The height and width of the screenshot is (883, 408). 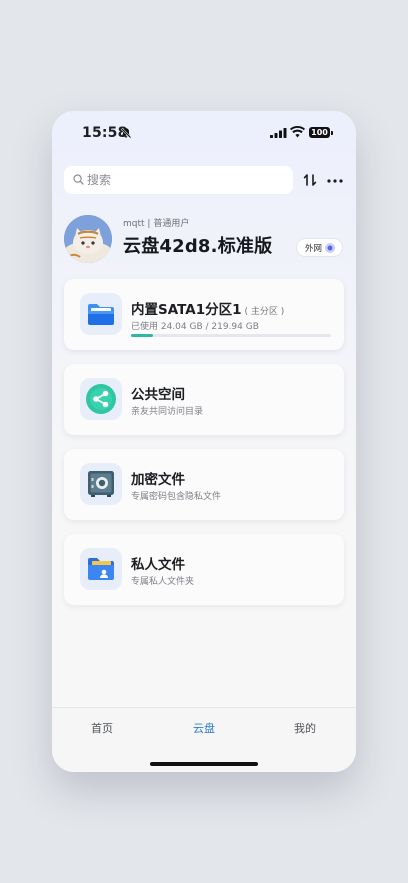 What do you see at coordinates (278, 133) in the screenshot?
I see `signal-icon` at bounding box center [278, 133].